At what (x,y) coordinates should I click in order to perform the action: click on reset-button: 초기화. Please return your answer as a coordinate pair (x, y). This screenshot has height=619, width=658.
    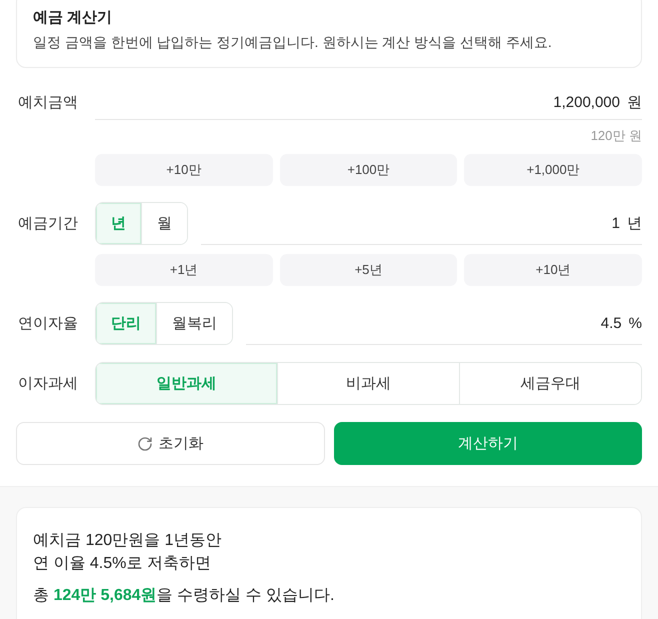
    Looking at the image, I should click on (170, 443).